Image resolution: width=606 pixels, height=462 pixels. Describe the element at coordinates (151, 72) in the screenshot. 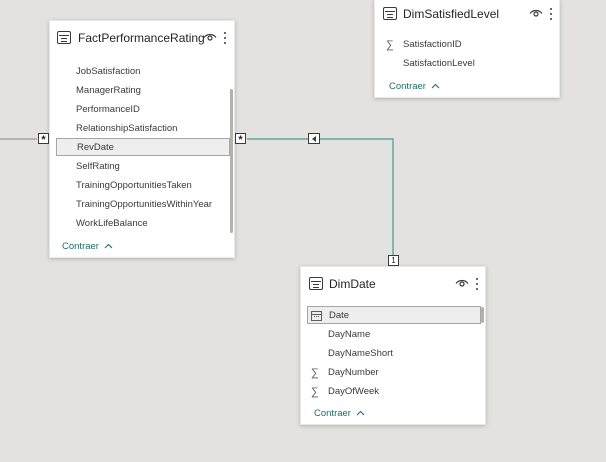

I see `field-row: JobSatisfaction` at that location.